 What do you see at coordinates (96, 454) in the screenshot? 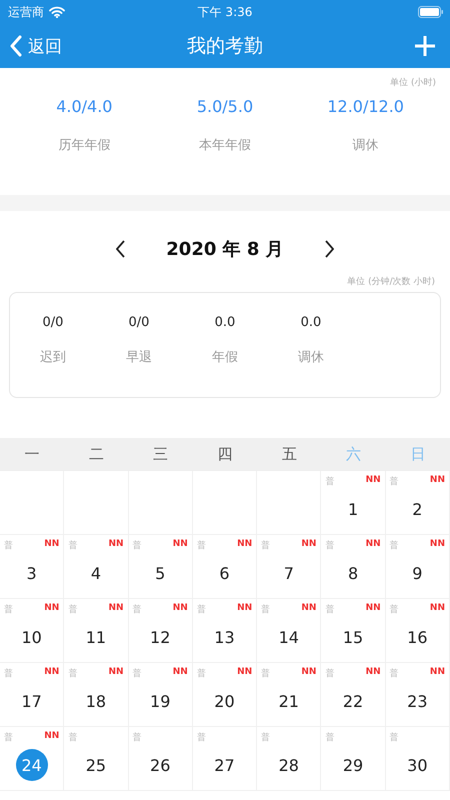
I see `weekday-label: 二` at bounding box center [96, 454].